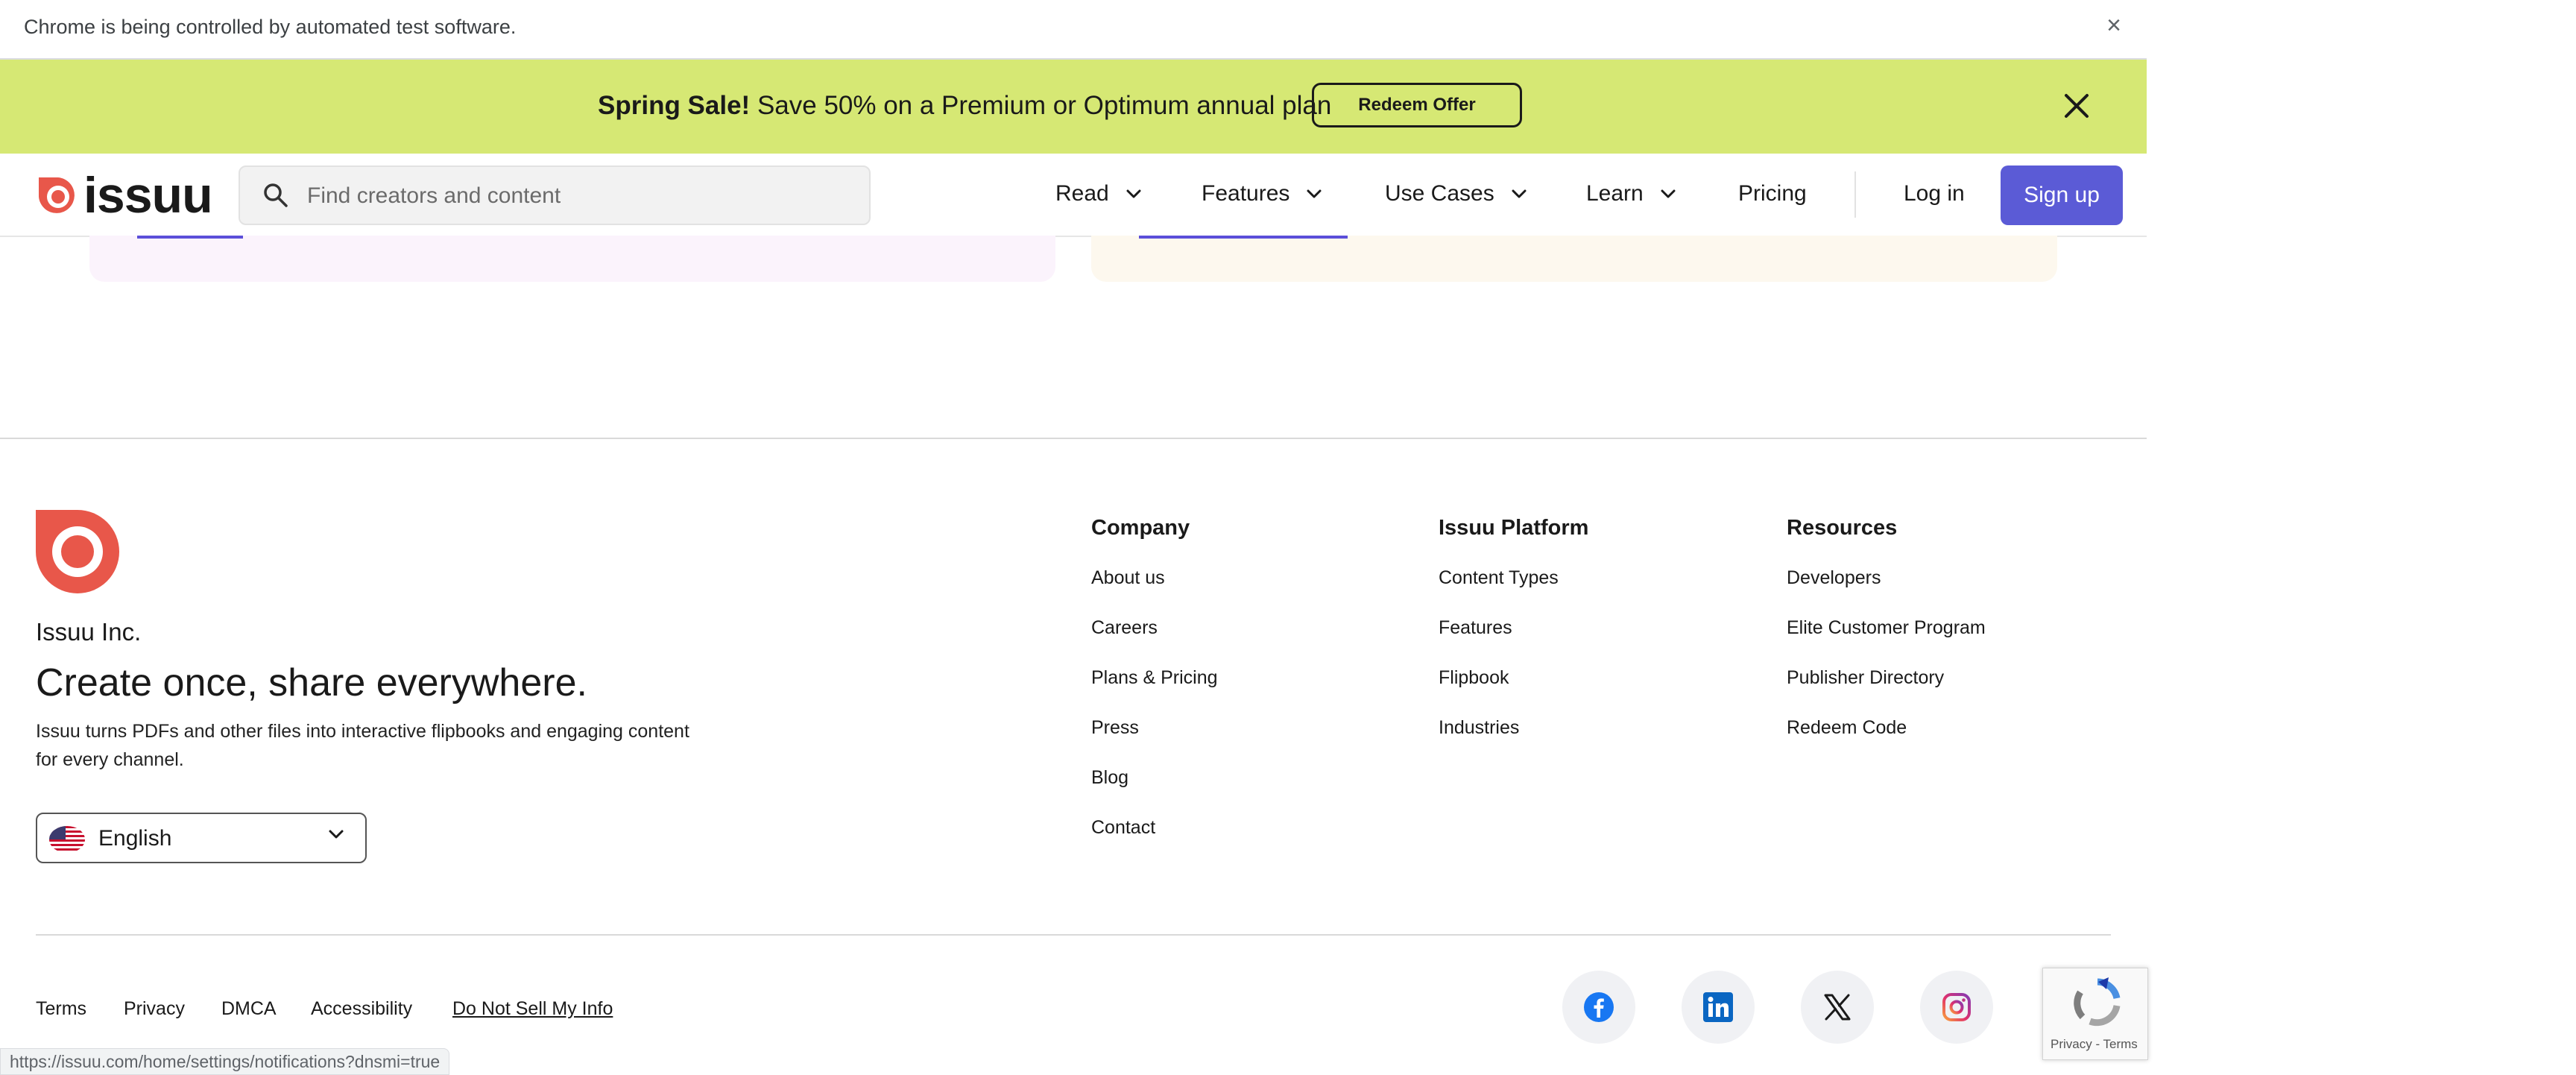  I want to click on x-button, so click(1837, 1007).